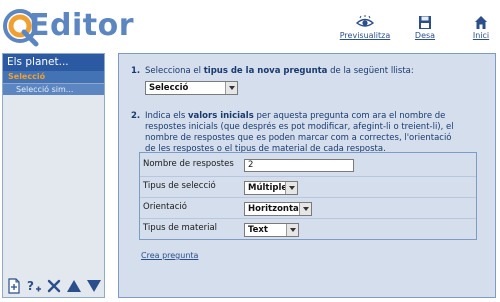 This screenshot has width=500, height=302. I want to click on home-icon, so click(481, 22).